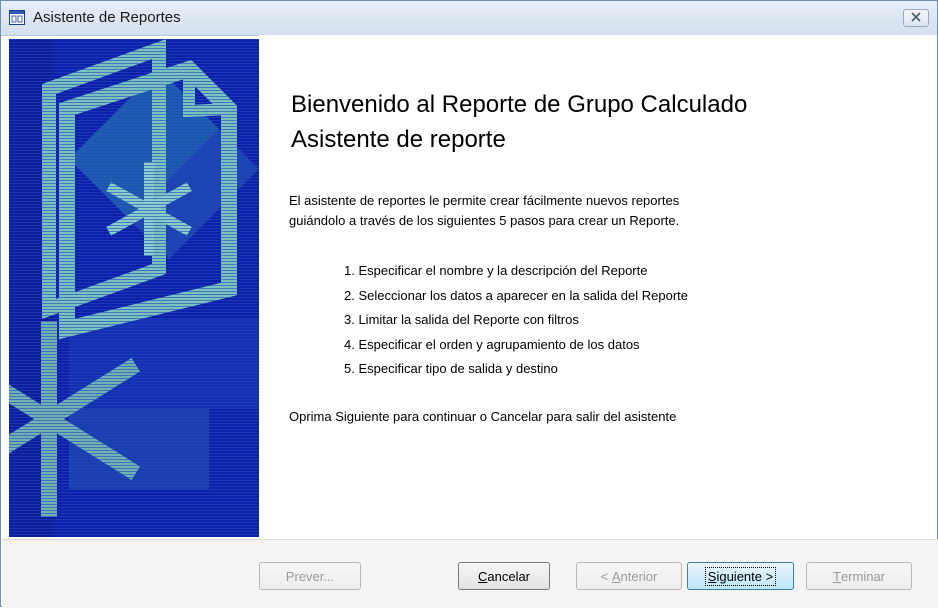 This screenshot has height=608, width=938. Describe the element at coordinates (398, 139) in the screenshot. I see `heading-line-2: Asistente de reporte` at that location.